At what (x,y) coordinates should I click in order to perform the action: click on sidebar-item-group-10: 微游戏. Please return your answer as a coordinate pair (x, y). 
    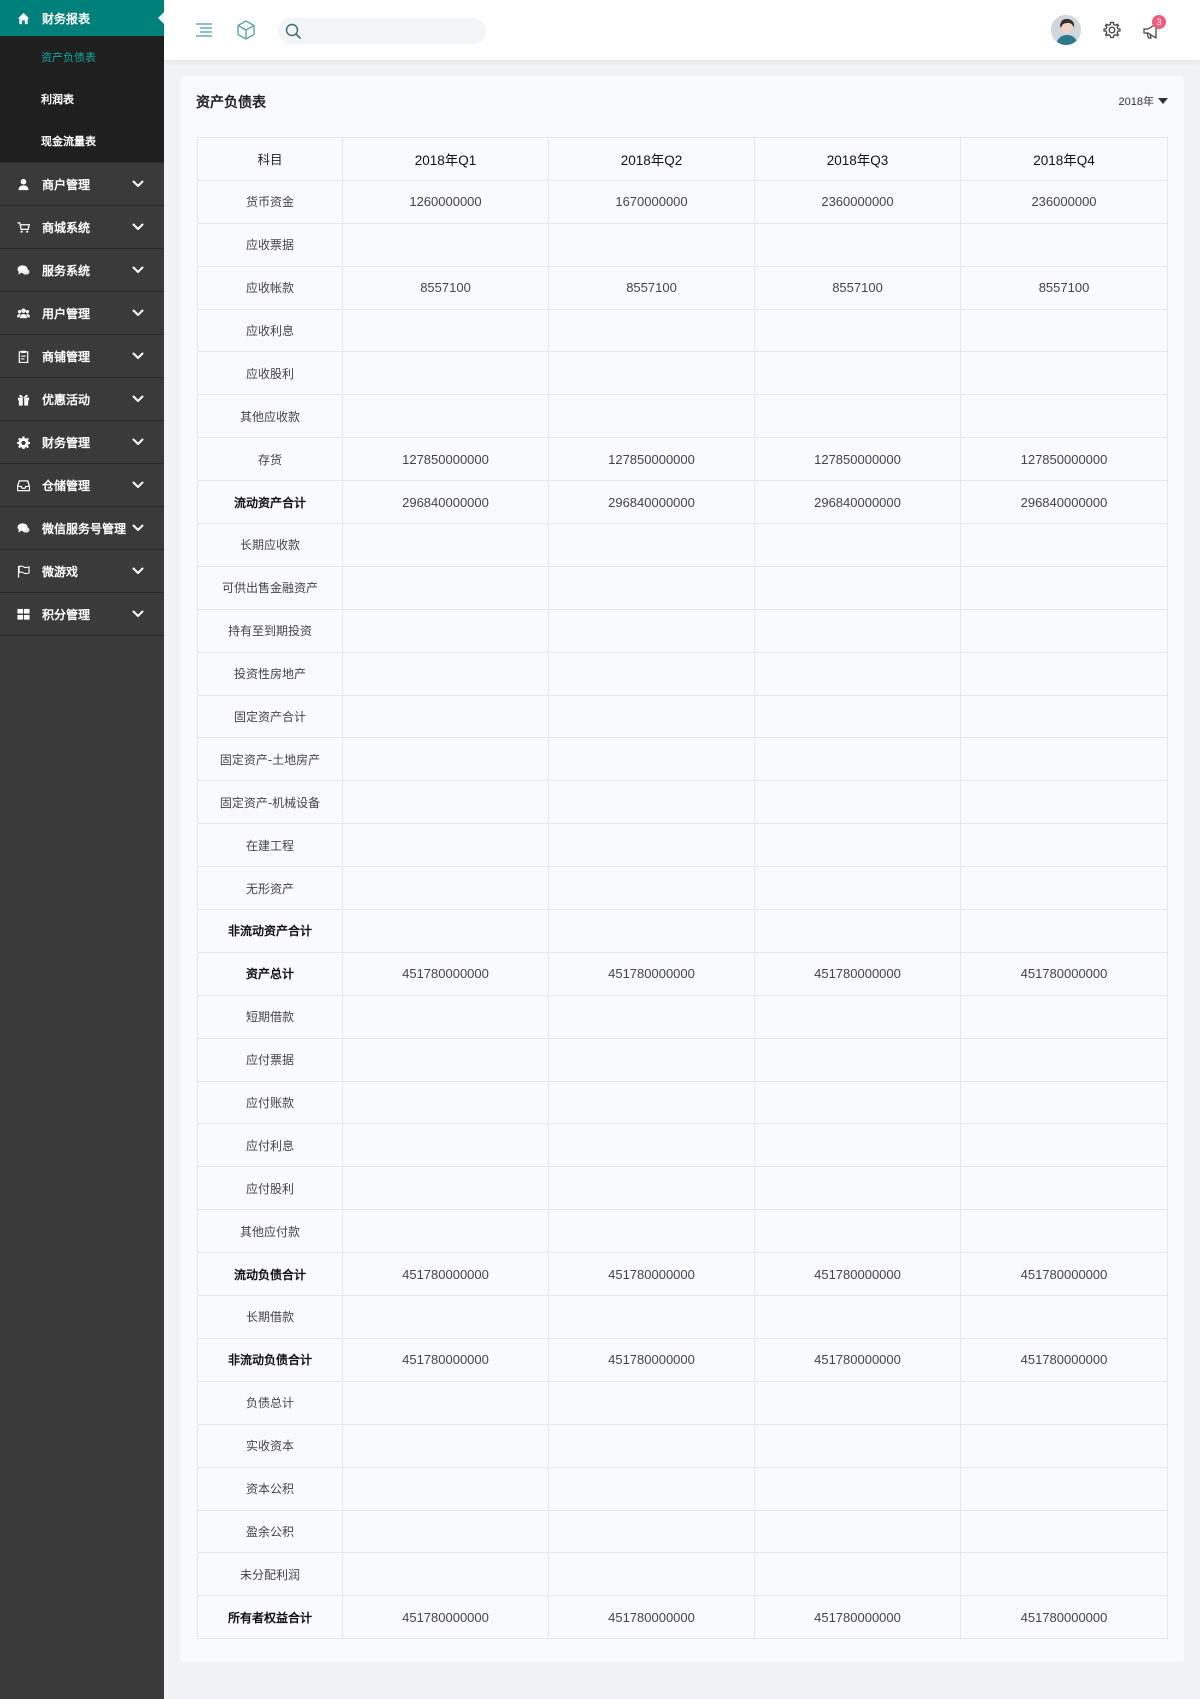
    Looking at the image, I should click on (82, 571).